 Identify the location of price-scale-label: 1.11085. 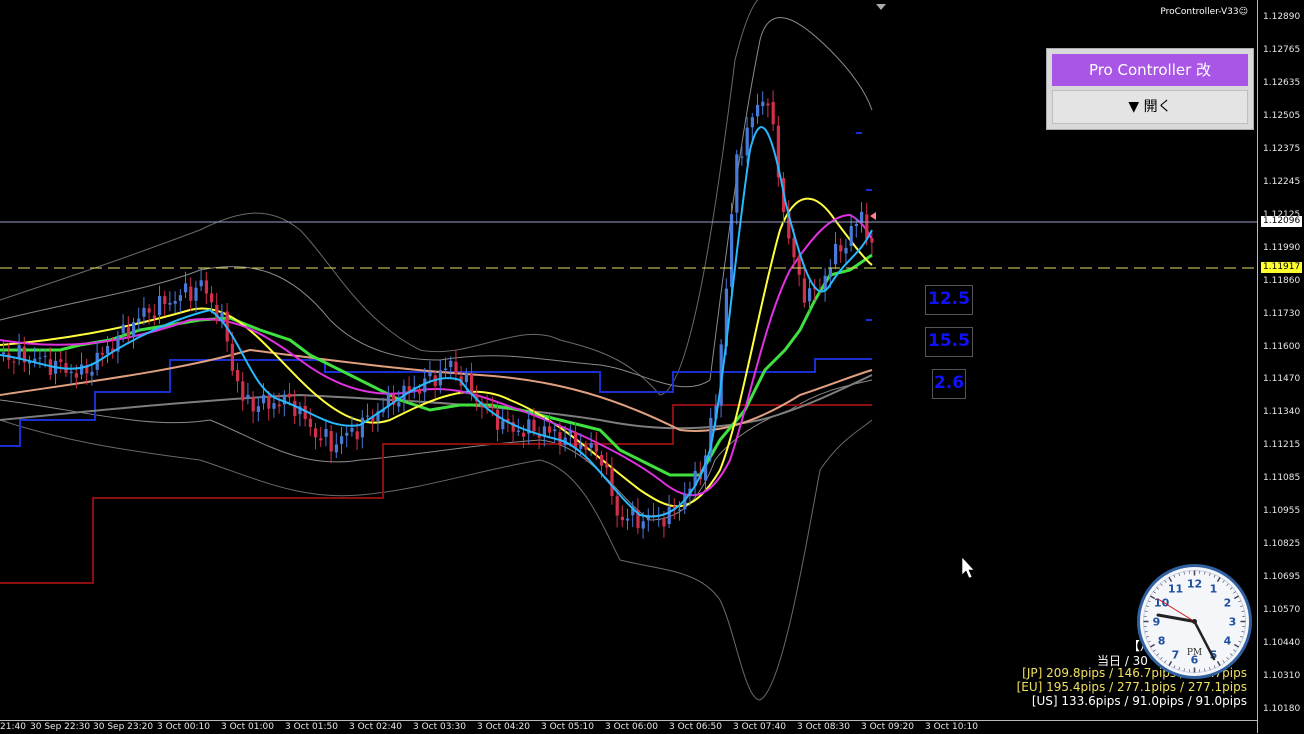
(1281, 478).